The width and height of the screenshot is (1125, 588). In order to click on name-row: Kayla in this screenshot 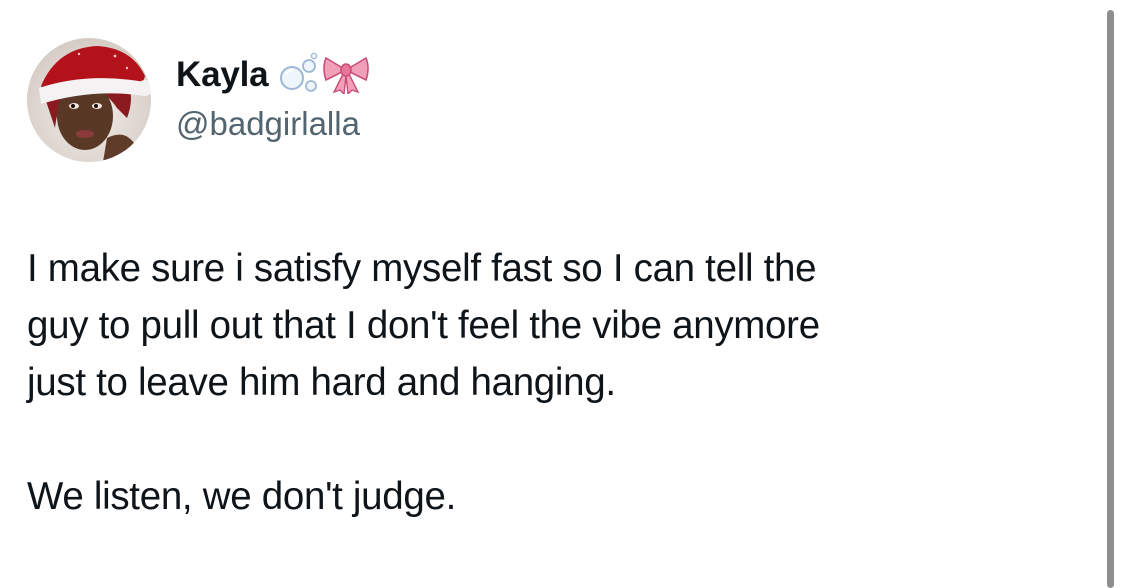, I will do `click(273, 74)`.